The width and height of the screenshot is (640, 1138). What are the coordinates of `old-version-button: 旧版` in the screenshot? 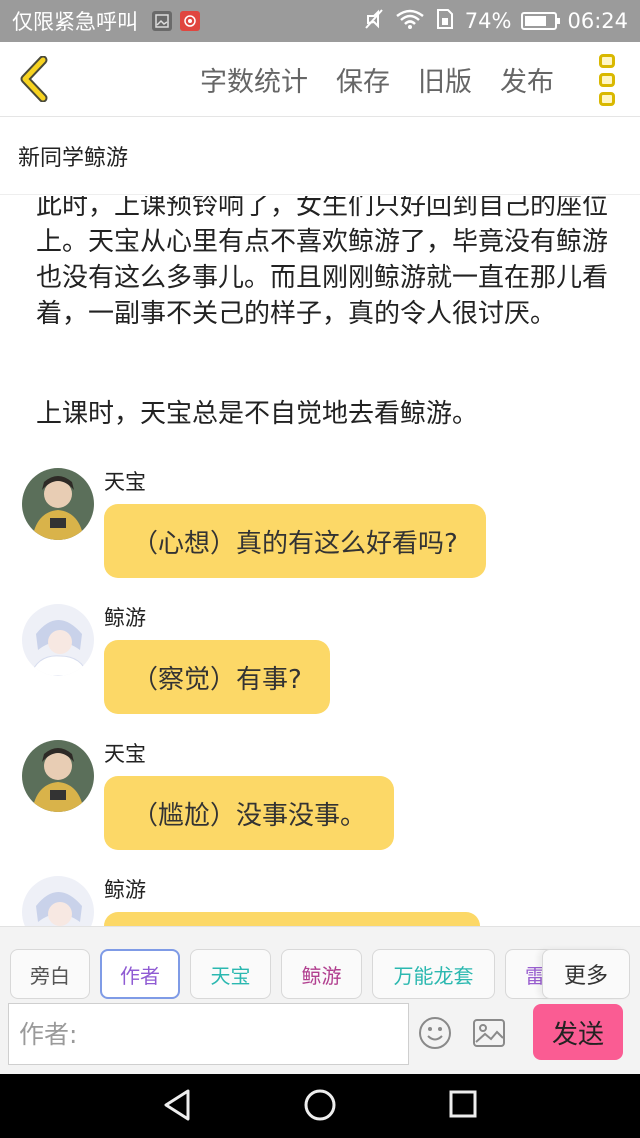 It's located at (445, 79).